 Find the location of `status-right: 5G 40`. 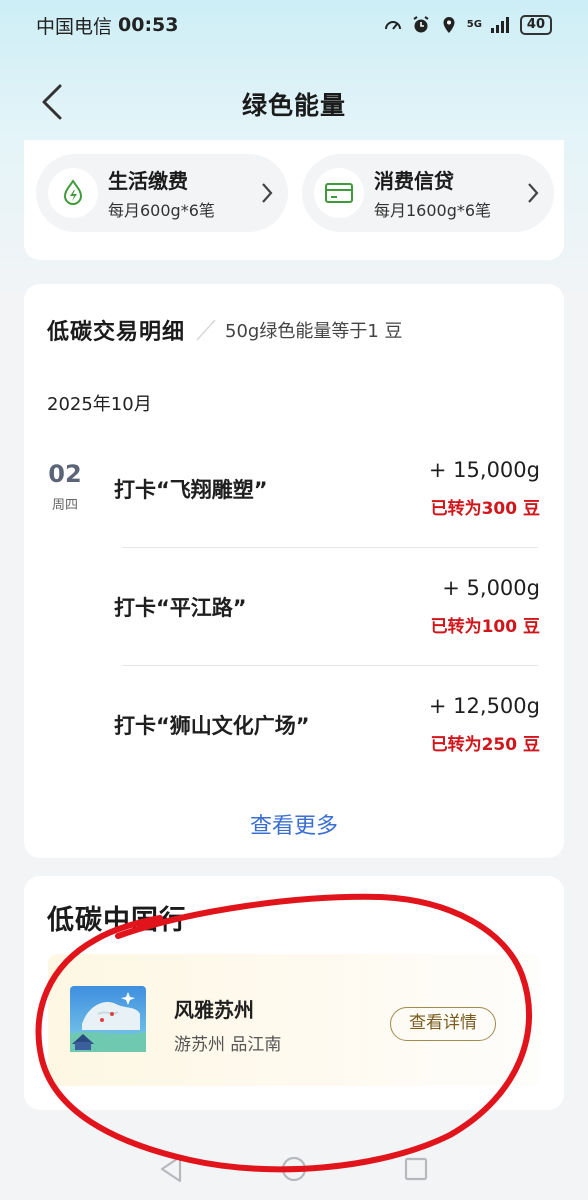

status-right: 5G 40 is located at coordinates (467, 25).